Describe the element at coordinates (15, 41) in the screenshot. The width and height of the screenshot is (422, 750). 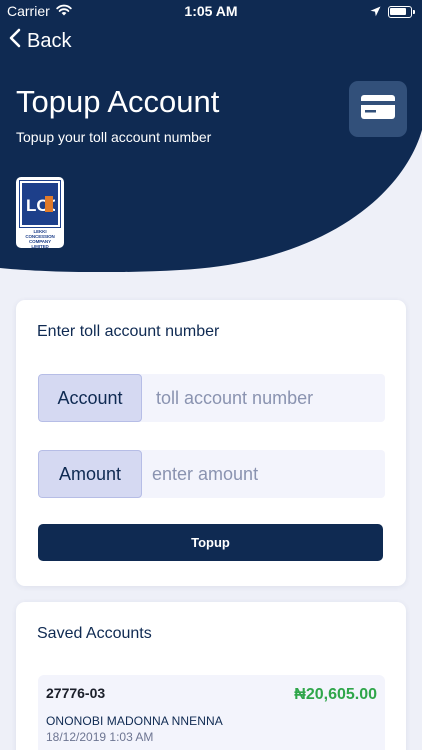
I see `chevron-left-icon` at that location.